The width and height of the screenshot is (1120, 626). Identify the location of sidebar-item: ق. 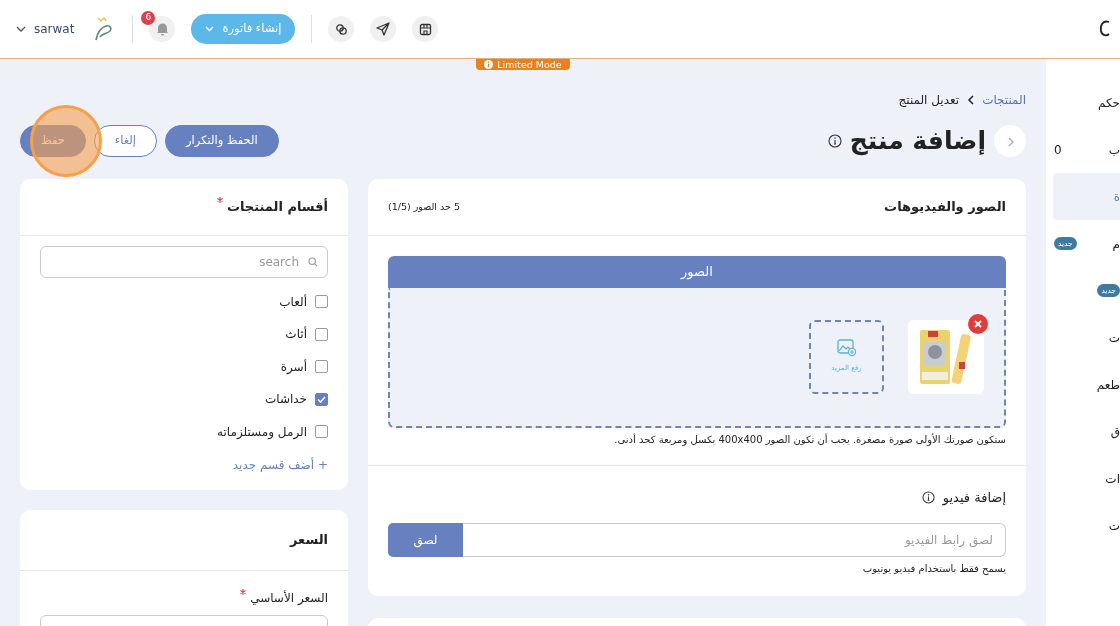
(1083, 431).